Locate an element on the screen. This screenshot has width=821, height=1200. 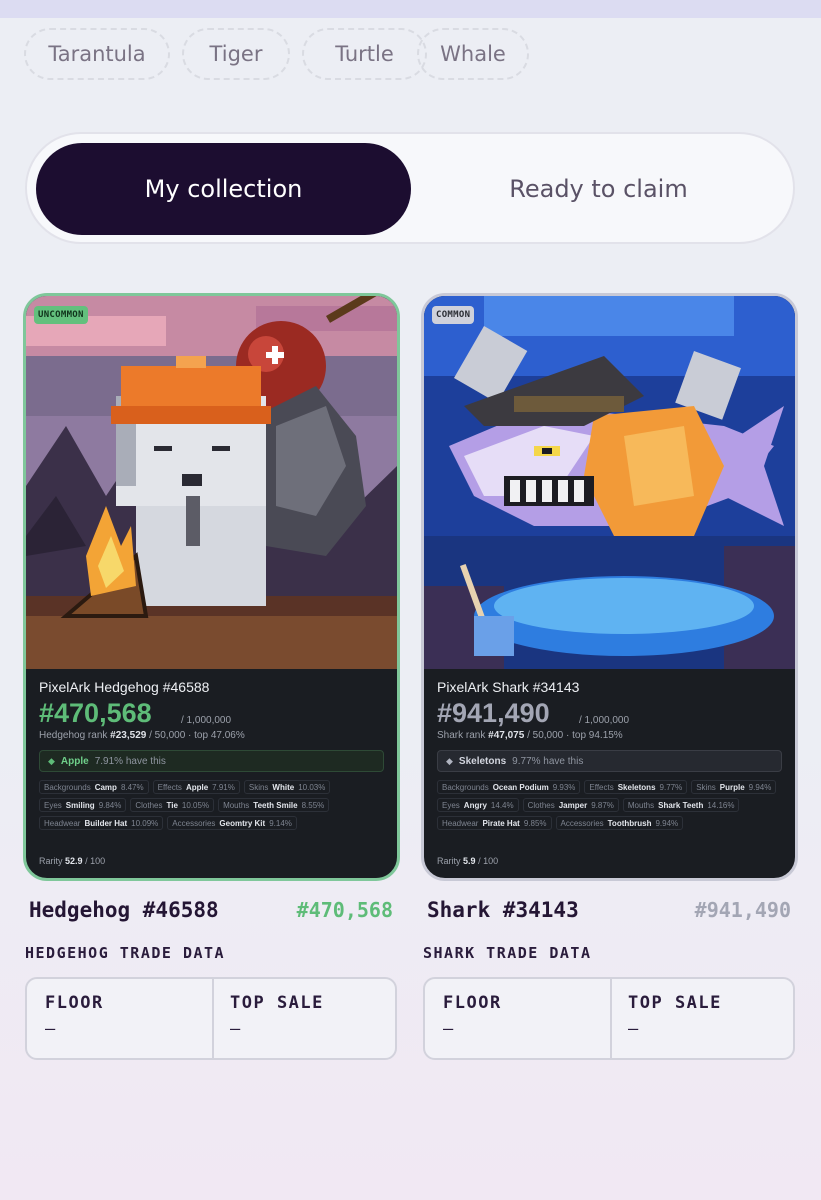
trait-chip: Accessories Geomtry Kit 9.14% is located at coordinates (232, 823).